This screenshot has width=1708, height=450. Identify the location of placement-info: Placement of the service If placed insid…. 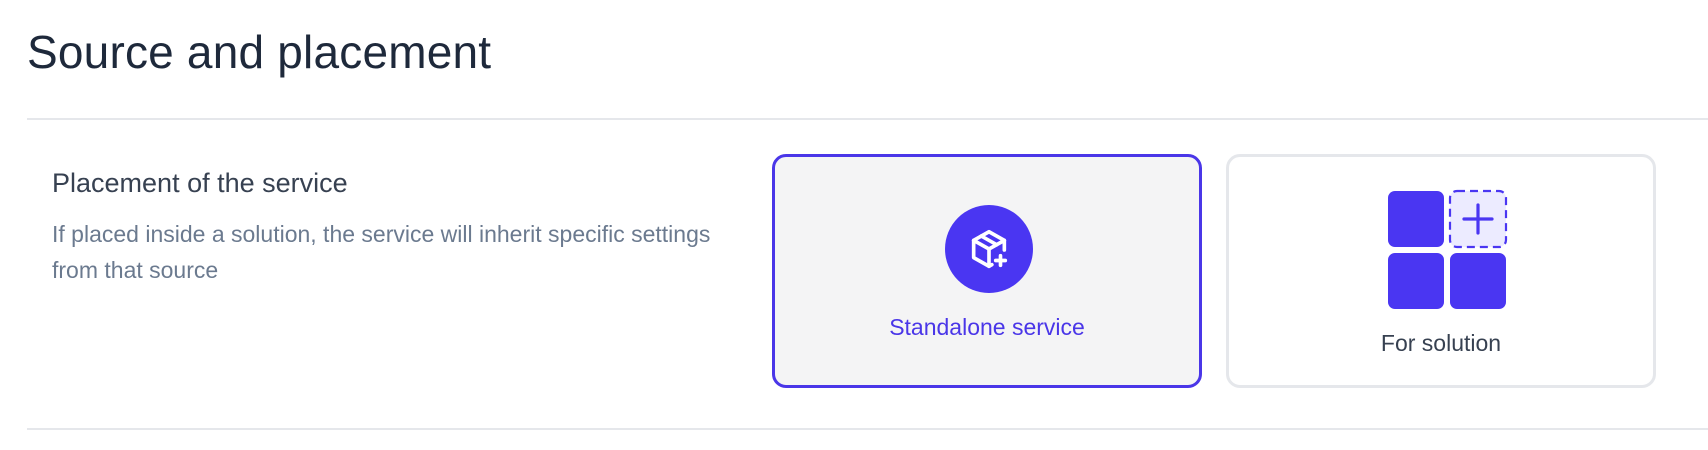
(392, 227).